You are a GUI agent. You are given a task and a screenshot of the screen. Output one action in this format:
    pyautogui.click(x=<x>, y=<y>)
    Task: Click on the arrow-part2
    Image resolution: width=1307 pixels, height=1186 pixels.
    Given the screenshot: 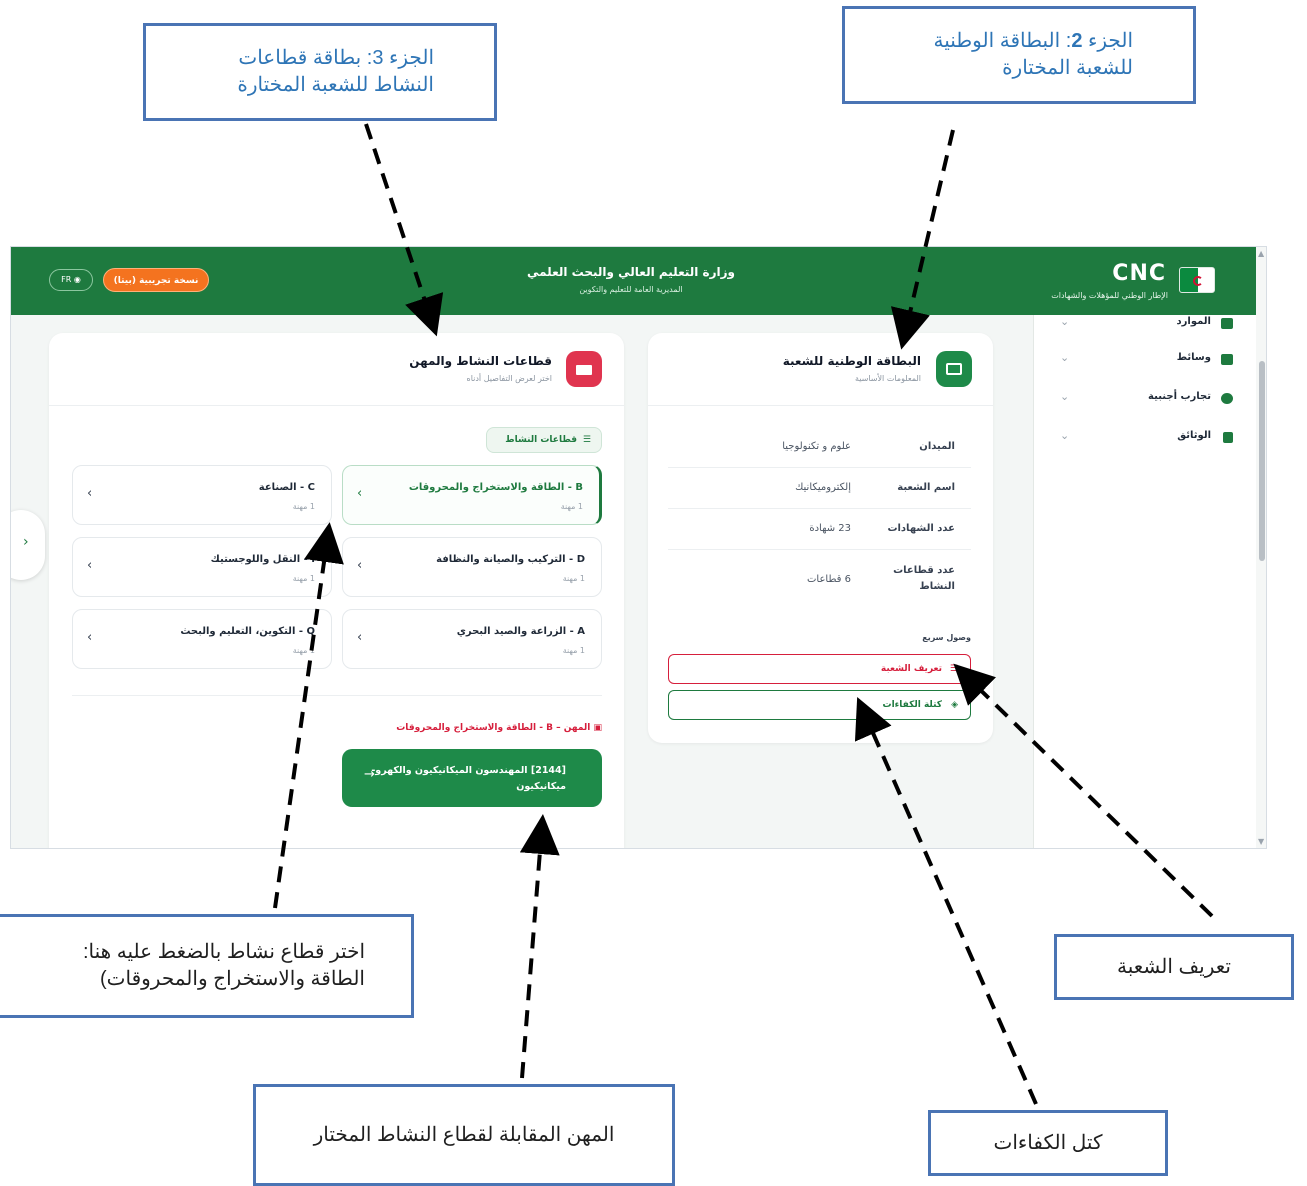 What is the action you would take?
    pyautogui.click(x=922, y=239)
    